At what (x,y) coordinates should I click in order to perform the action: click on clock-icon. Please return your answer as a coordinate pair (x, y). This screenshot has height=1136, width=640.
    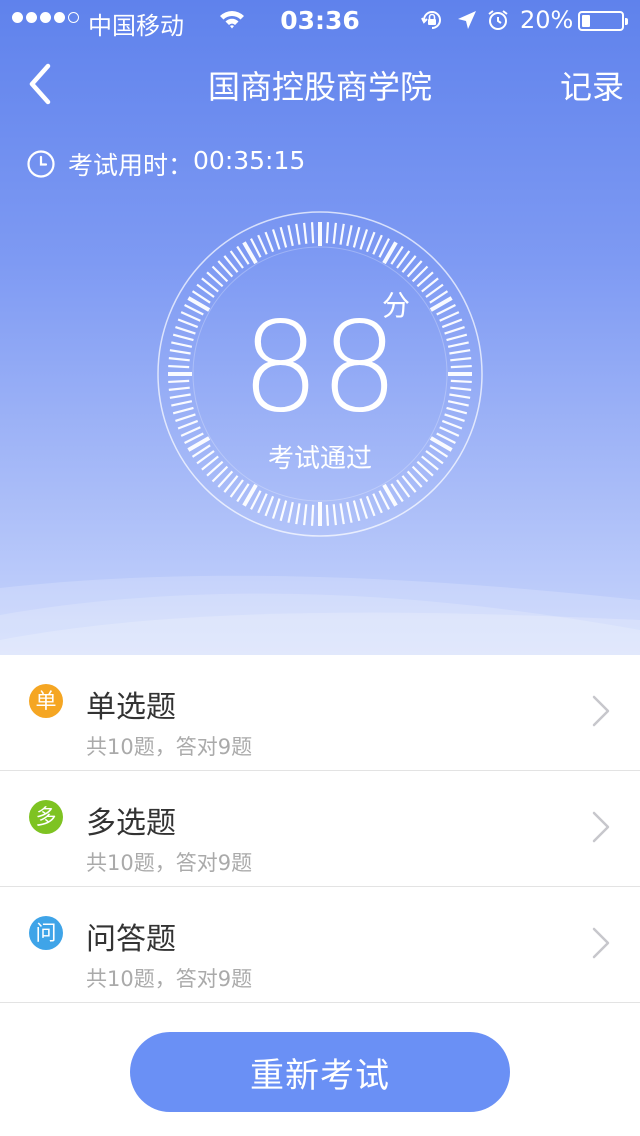
    Looking at the image, I should click on (41, 164).